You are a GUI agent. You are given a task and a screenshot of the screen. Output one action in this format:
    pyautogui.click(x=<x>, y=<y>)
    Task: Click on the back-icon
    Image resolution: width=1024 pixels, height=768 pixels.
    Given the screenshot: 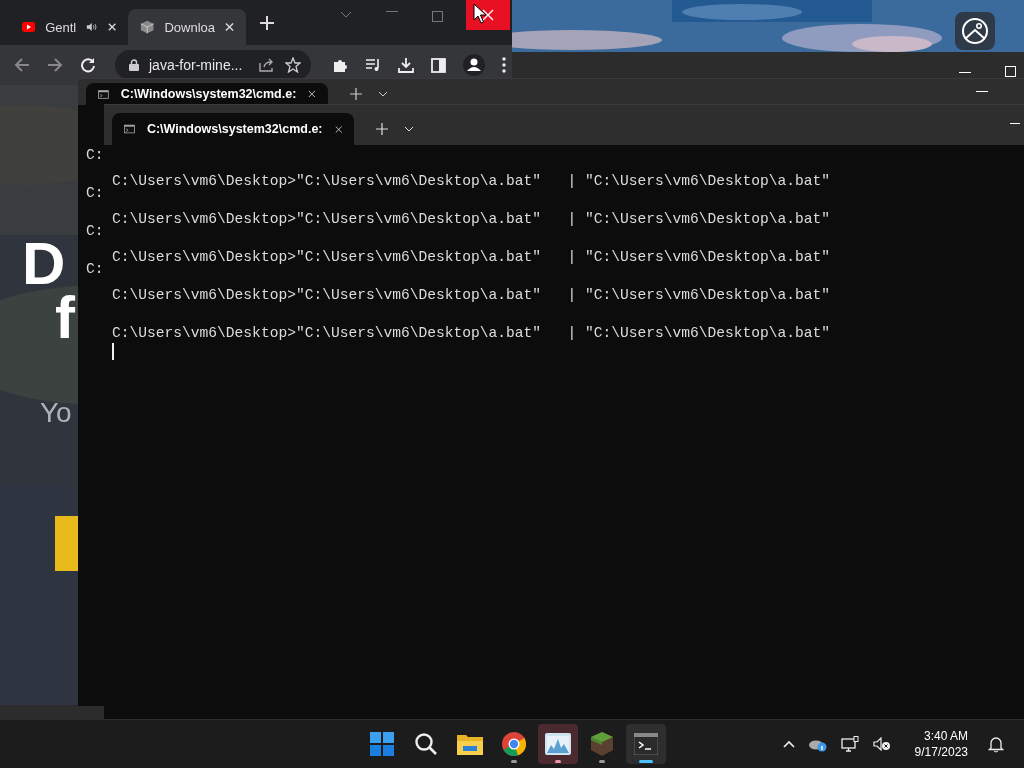 What is the action you would take?
    pyautogui.click(x=22, y=65)
    